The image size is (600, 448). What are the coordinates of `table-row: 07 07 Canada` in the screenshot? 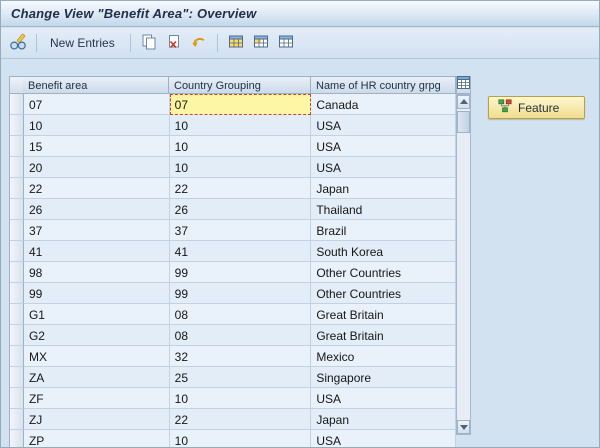 It's located at (233, 104).